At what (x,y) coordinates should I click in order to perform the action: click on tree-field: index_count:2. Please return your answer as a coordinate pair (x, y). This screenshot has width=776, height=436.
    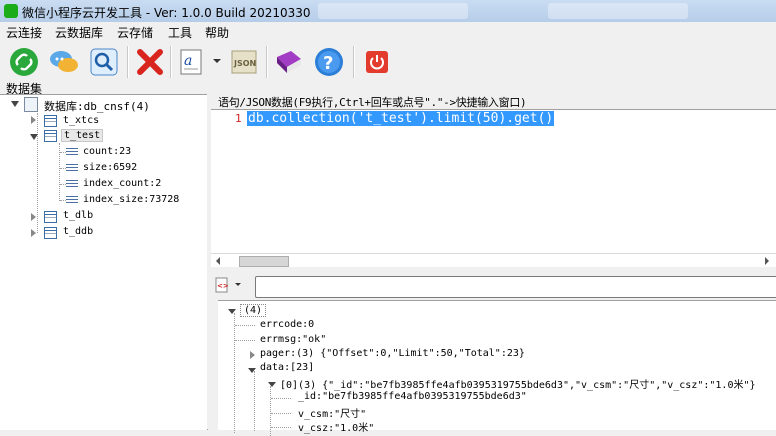
    Looking at the image, I should click on (122, 183).